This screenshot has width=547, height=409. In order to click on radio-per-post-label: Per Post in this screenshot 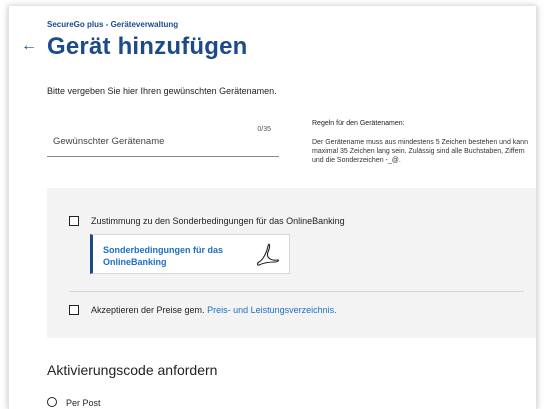, I will do `click(83, 403)`.